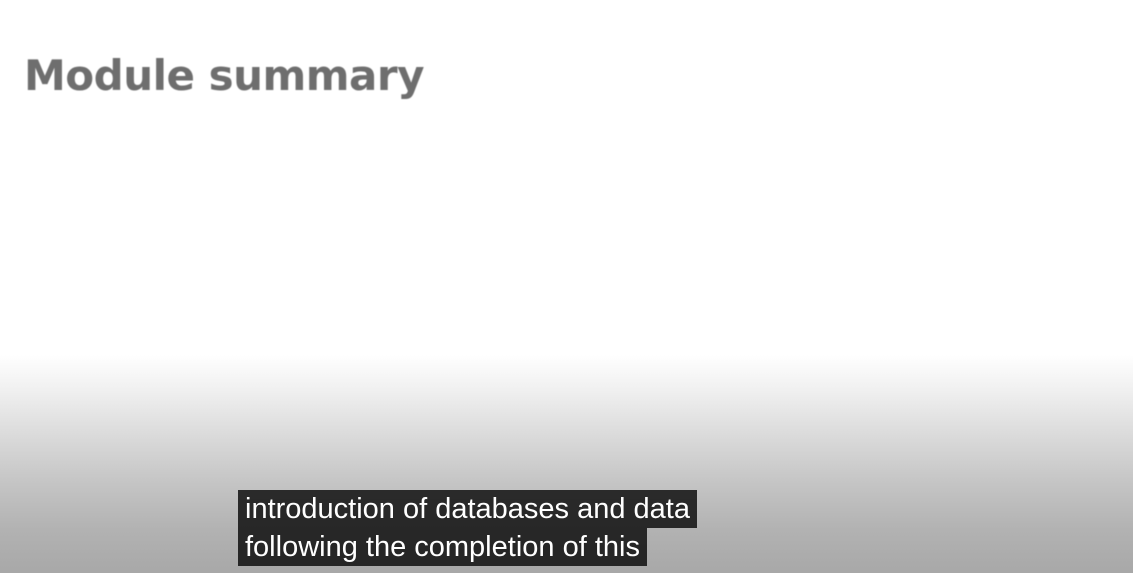 The width and height of the screenshot is (1133, 573). What do you see at coordinates (224, 75) in the screenshot?
I see `slide-title: Module summary` at bounding box center [224, 75].